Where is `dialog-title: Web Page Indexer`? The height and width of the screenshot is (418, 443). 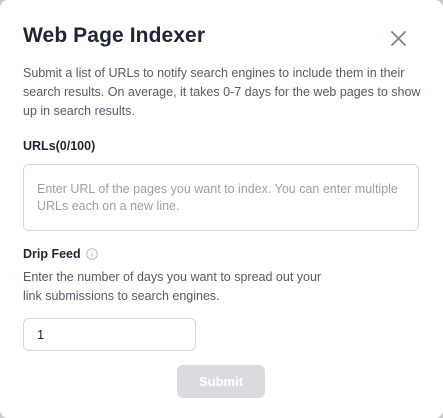
dialog-title: Web Page Indexer is located at coordinates (114, 35).